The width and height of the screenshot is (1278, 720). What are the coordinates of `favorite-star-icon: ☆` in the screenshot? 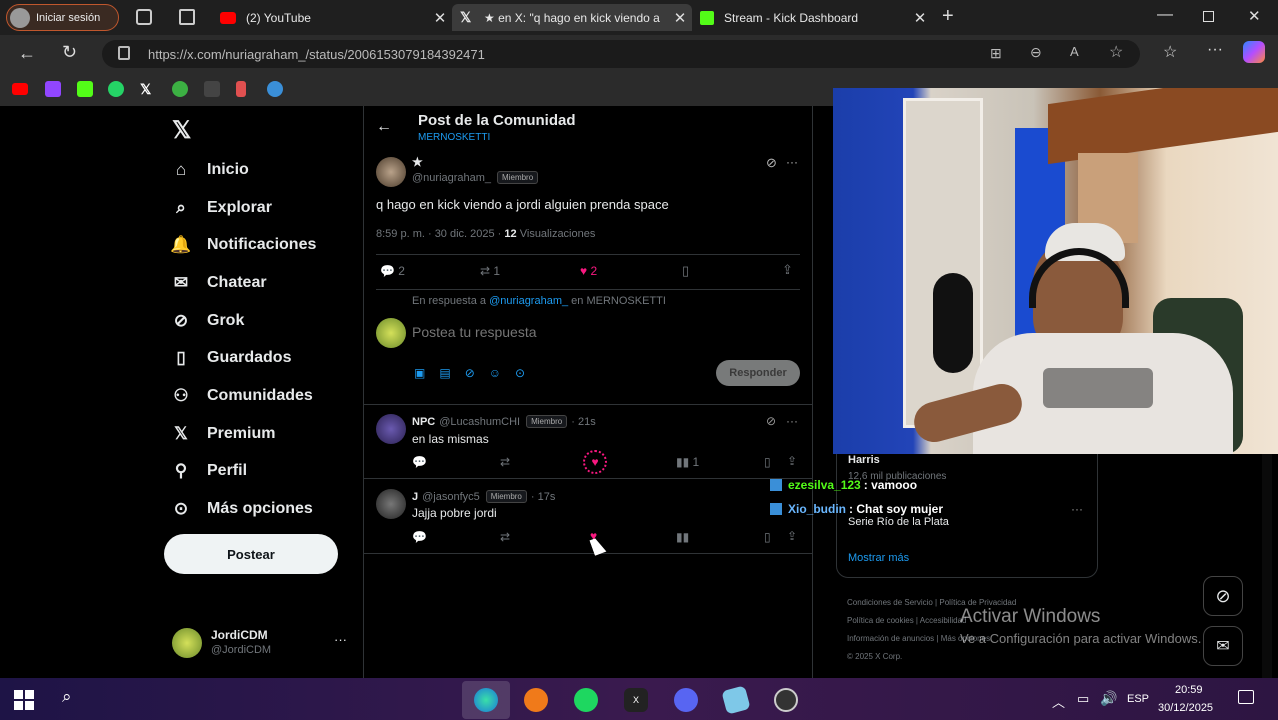 It's located at (1116, 52).